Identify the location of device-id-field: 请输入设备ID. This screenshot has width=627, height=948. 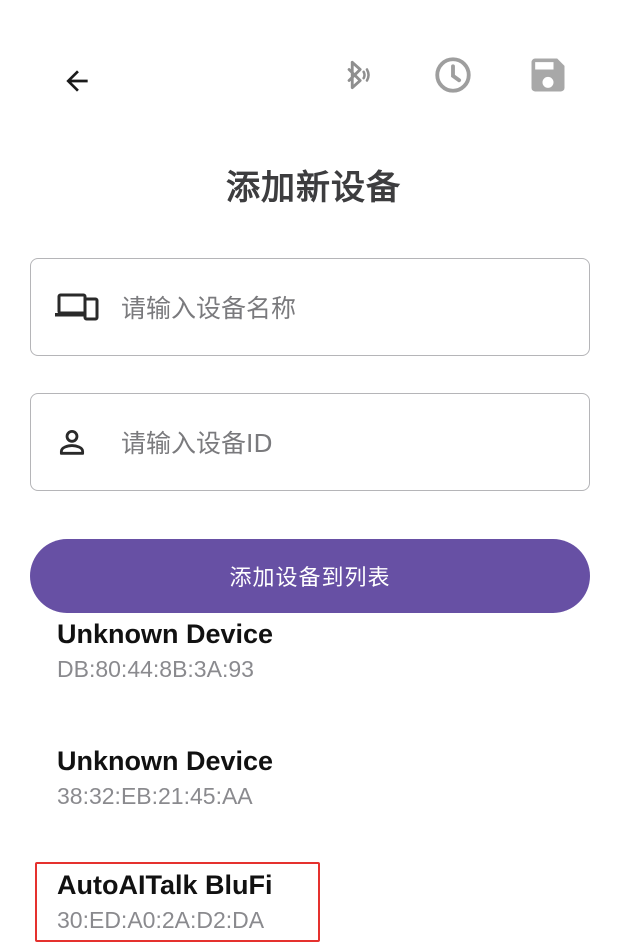
(310, 442).